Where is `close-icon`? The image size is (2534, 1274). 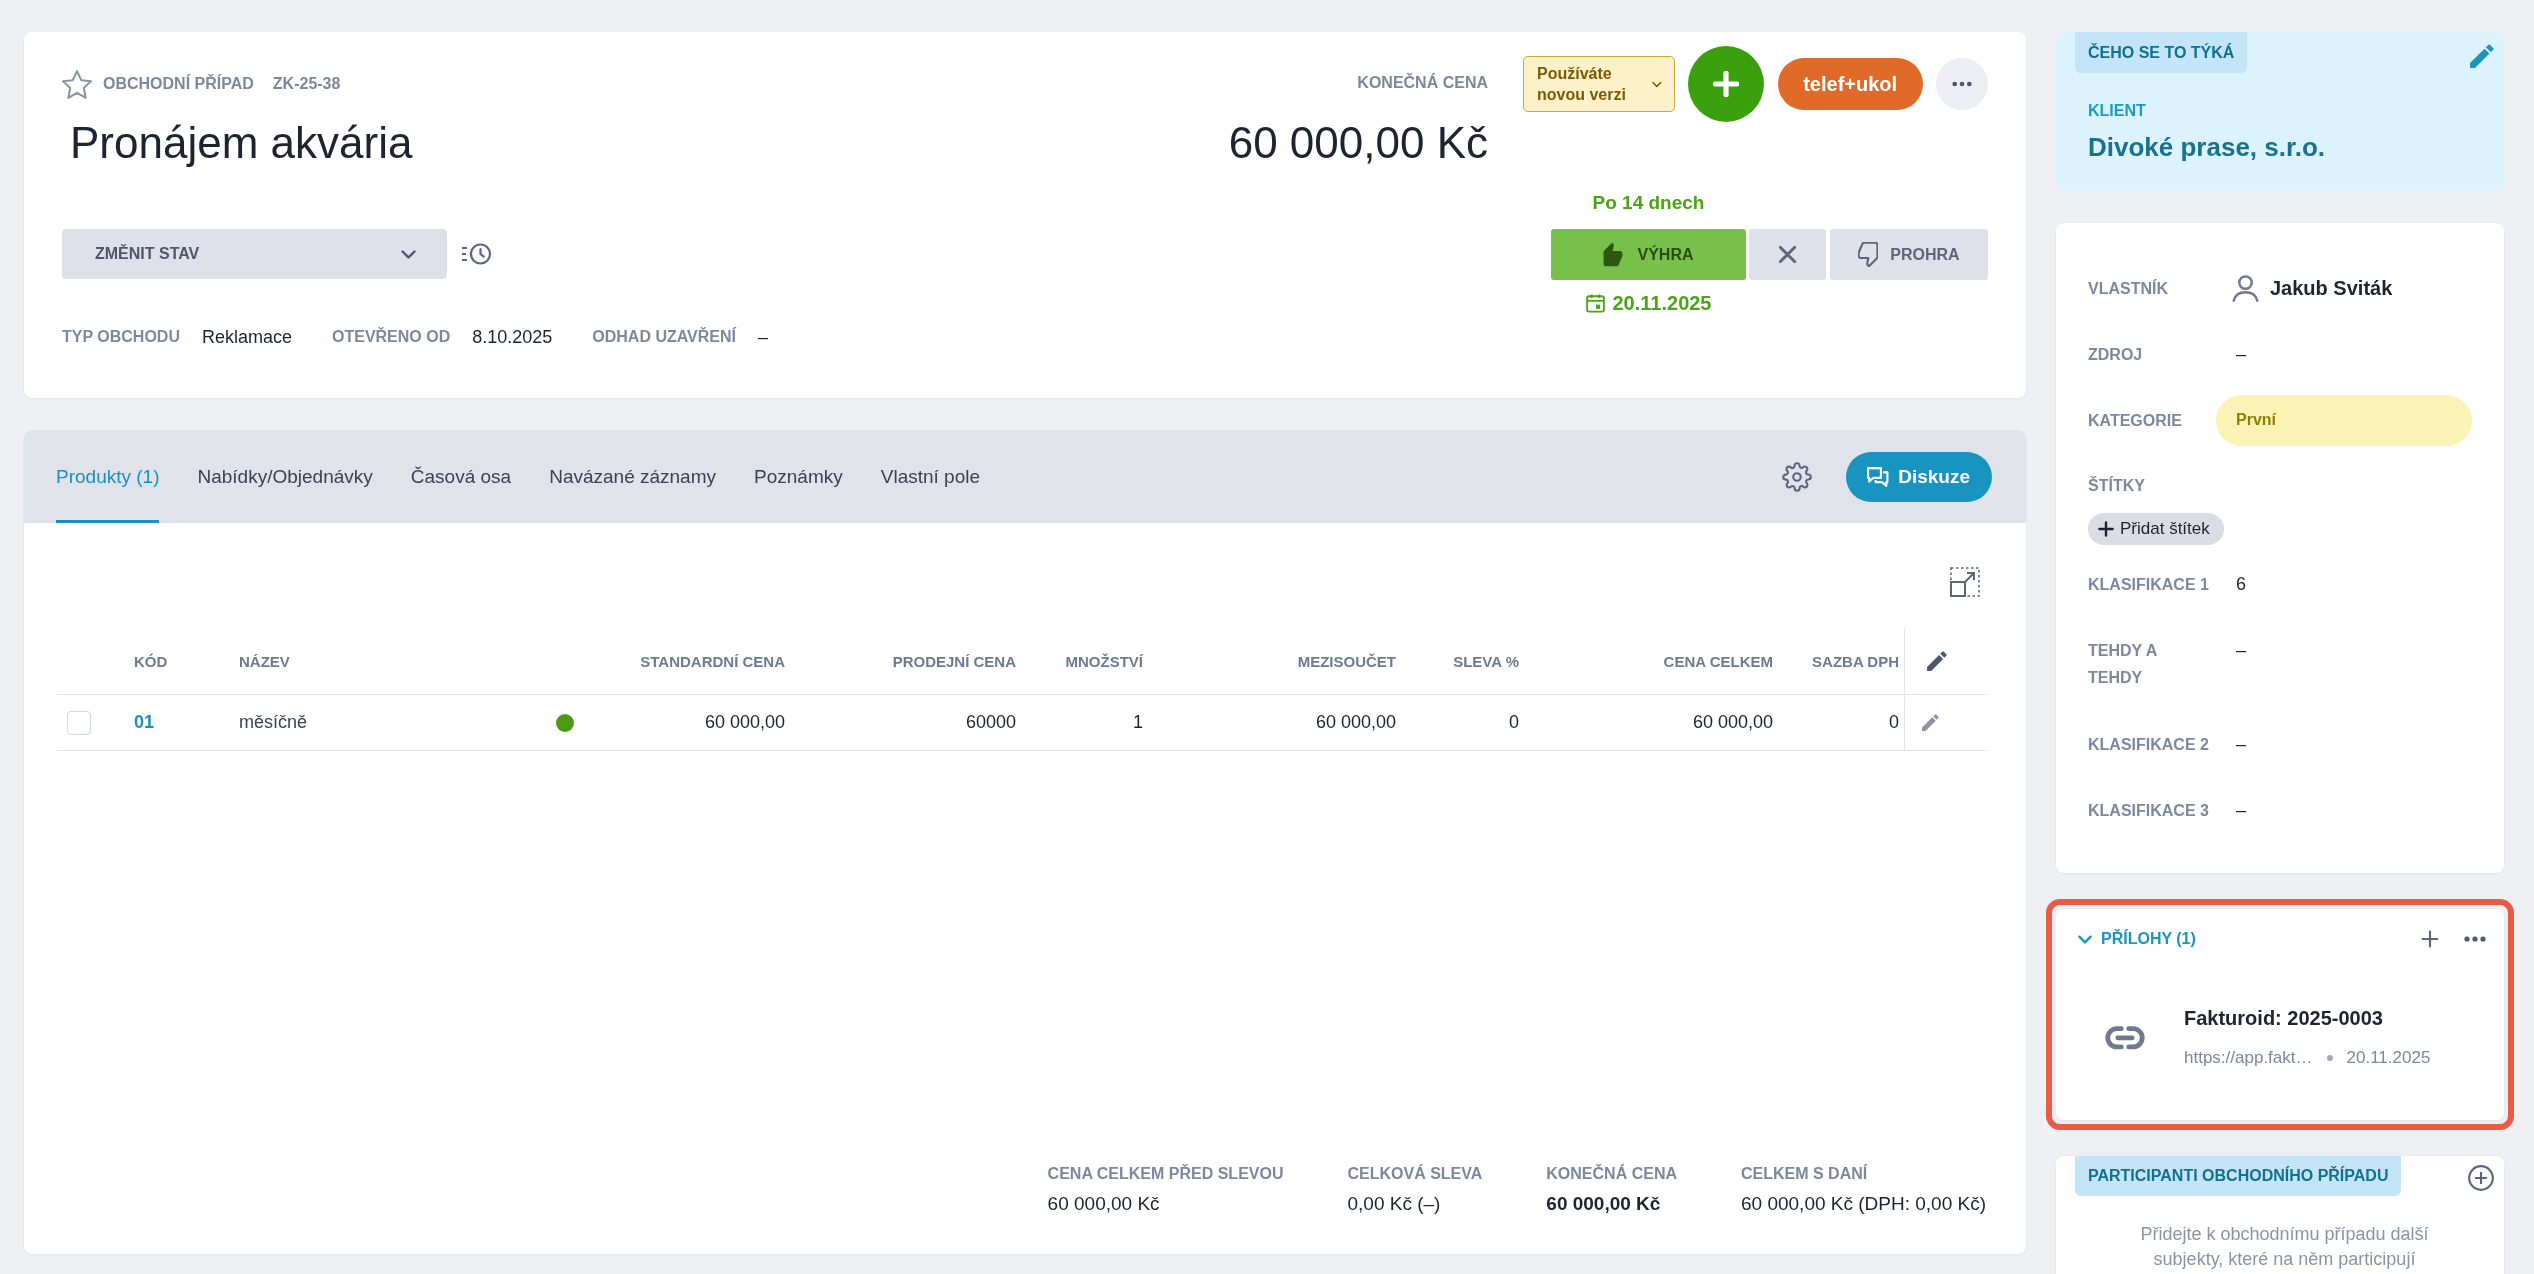 close-icon is located at coordinates (1787, 254).